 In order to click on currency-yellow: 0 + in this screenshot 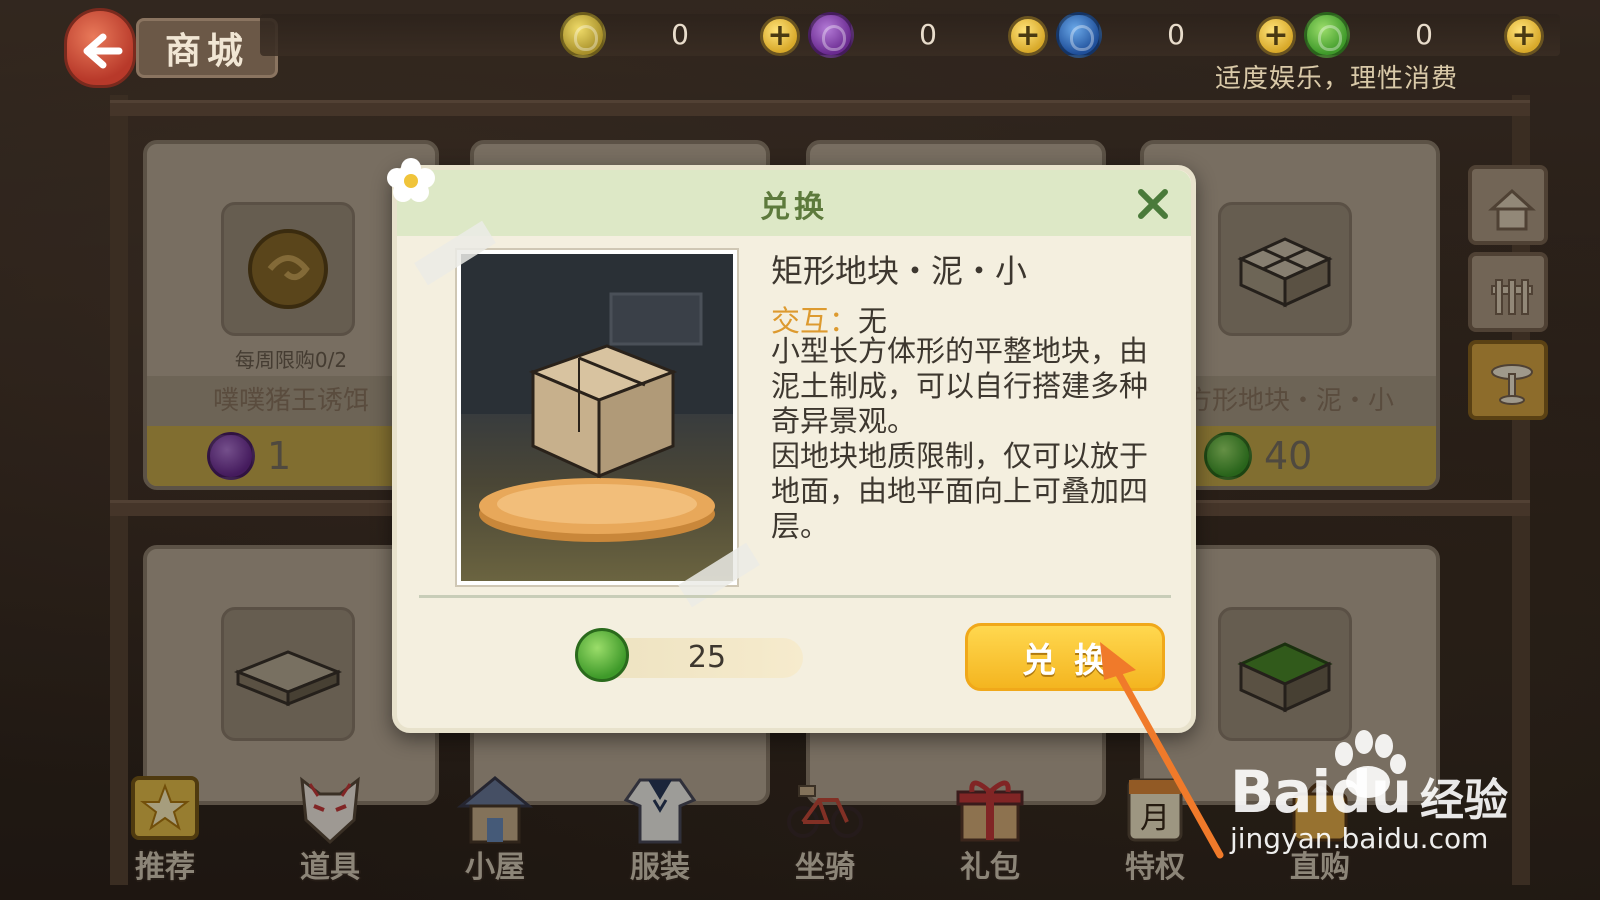, I will do `click(682, 35)`.